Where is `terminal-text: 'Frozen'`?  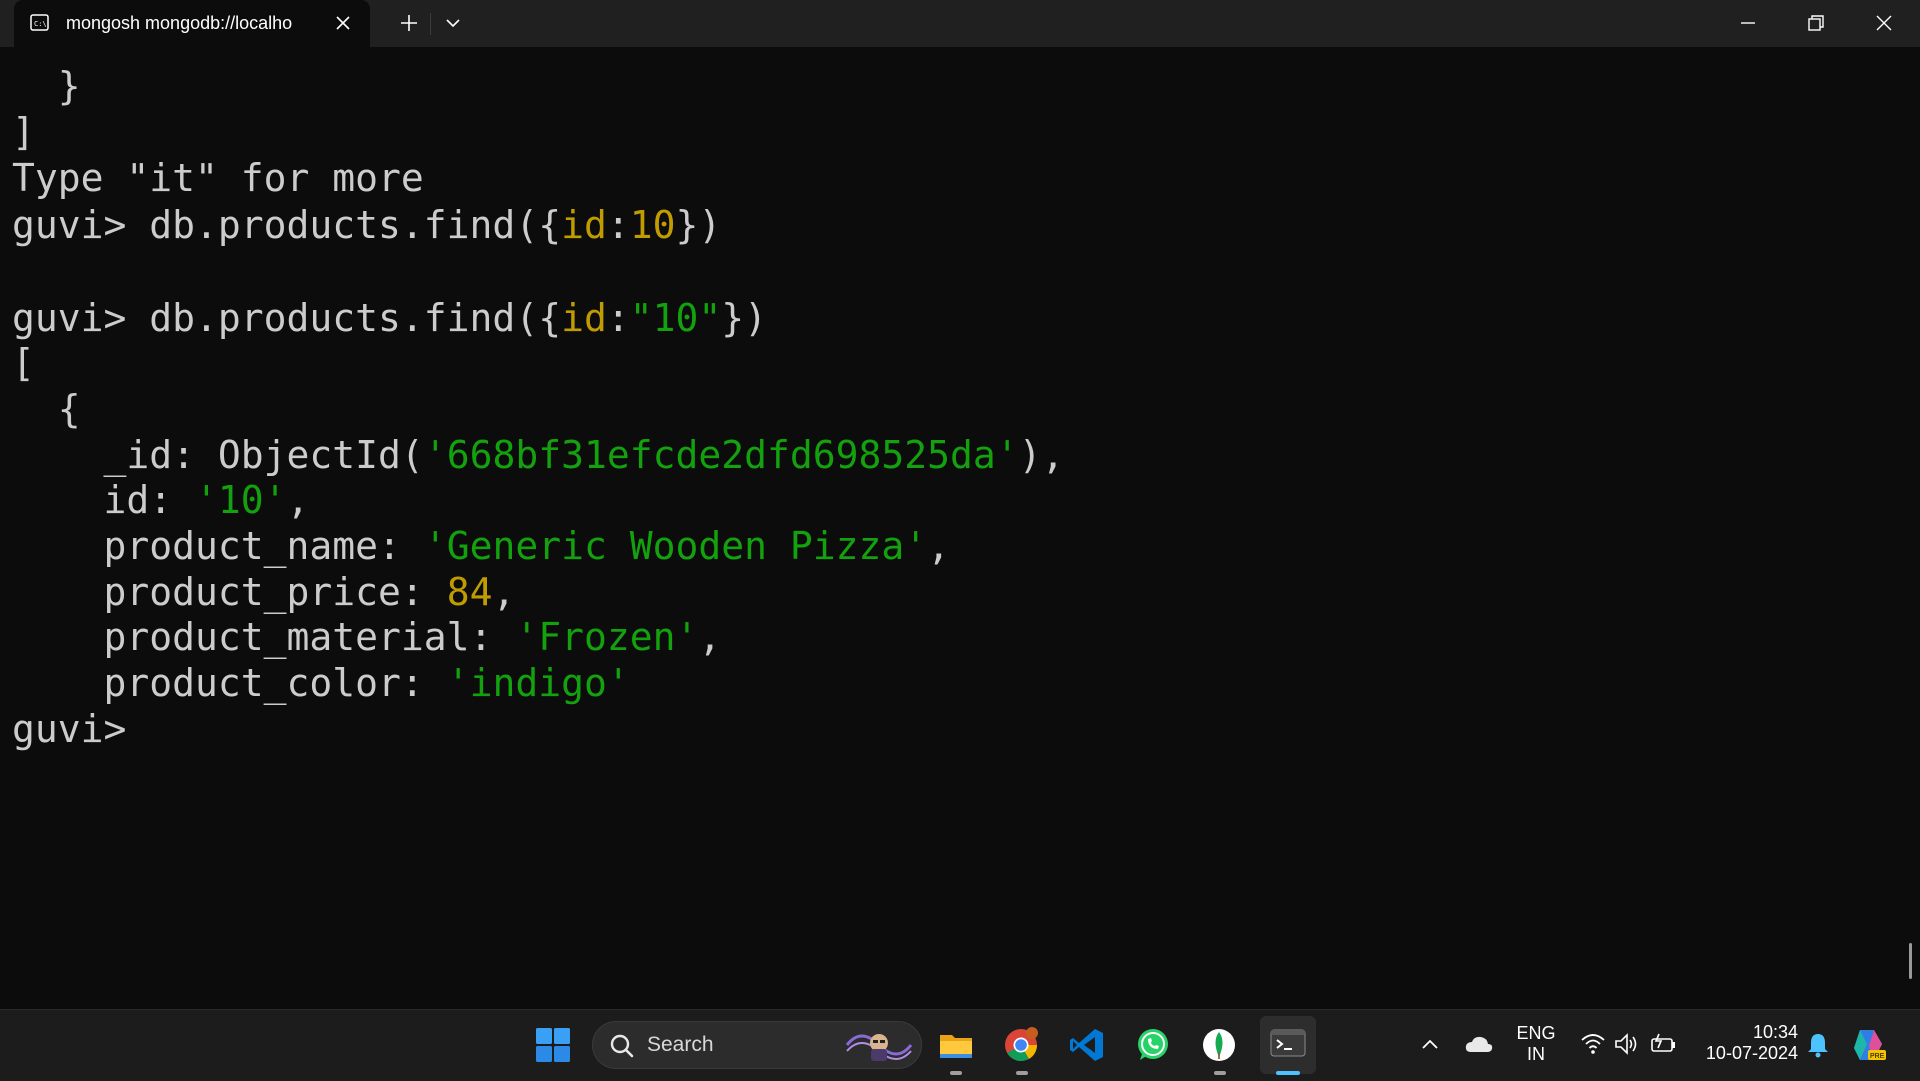
terminal-text: 'Frozen' is located at coordinates (607, 637).